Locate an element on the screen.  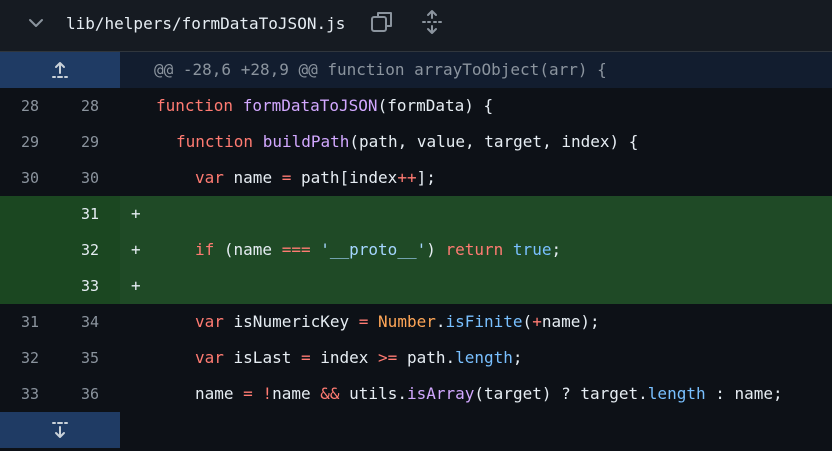
operator: >= is located at coordinates (388, 357).